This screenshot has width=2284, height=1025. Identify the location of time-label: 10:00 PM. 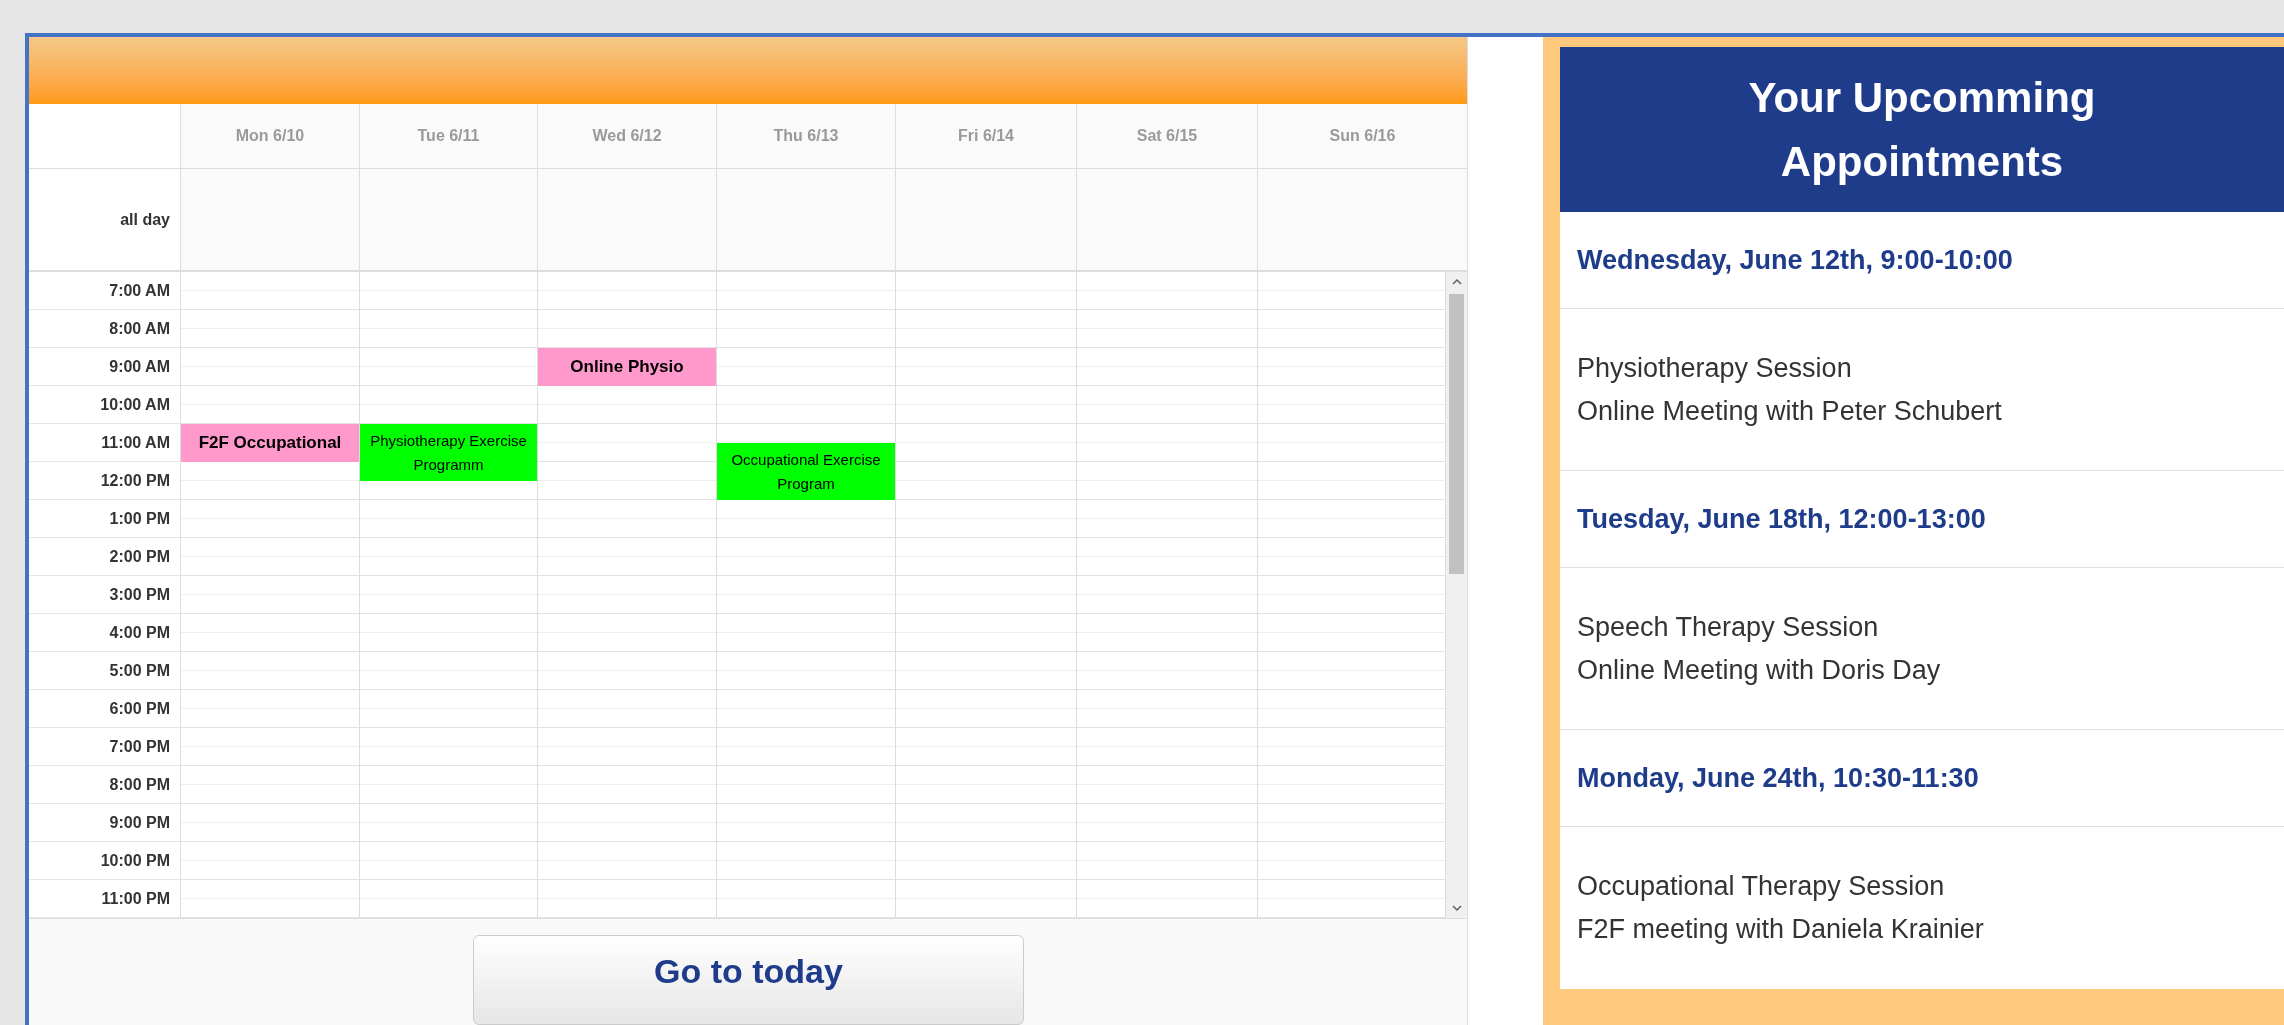
(135, 860).